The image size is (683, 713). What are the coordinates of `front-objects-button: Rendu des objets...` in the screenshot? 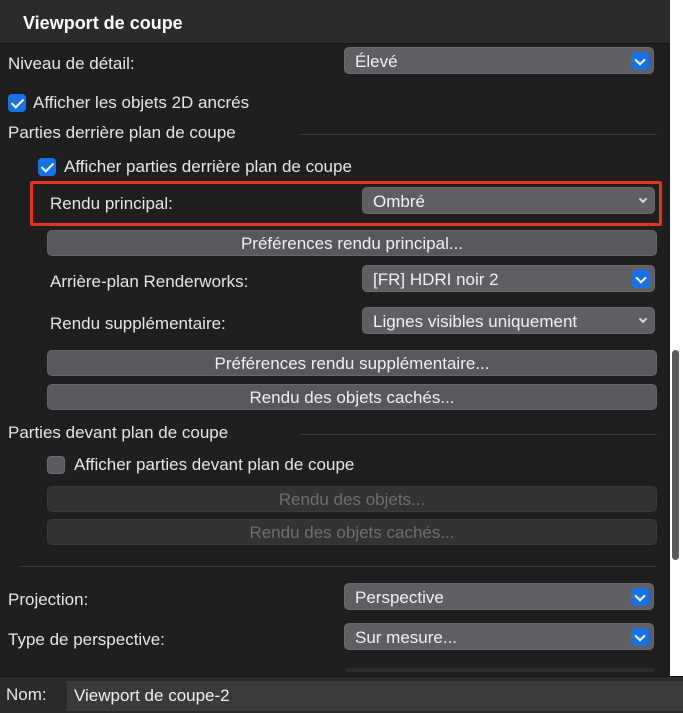 It's located at (352, 499).